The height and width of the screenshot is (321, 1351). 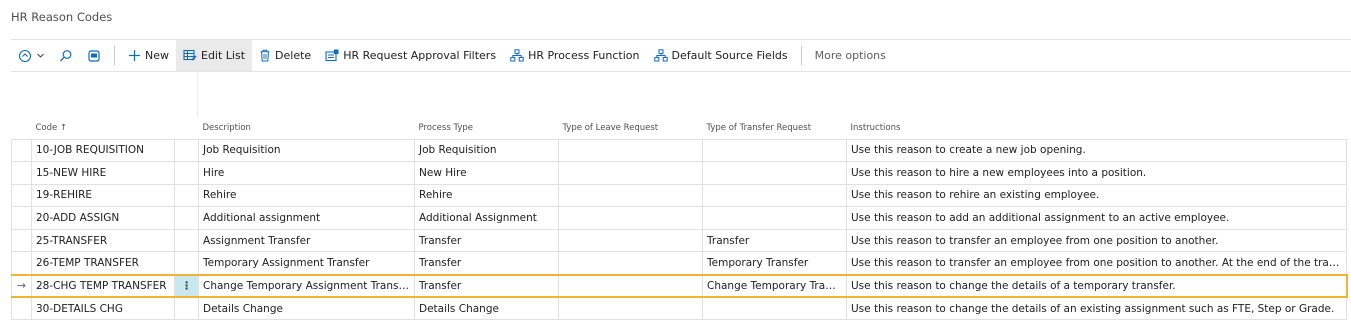 I want to click on header-process-type: Process Type, so click(x=487, y=128).